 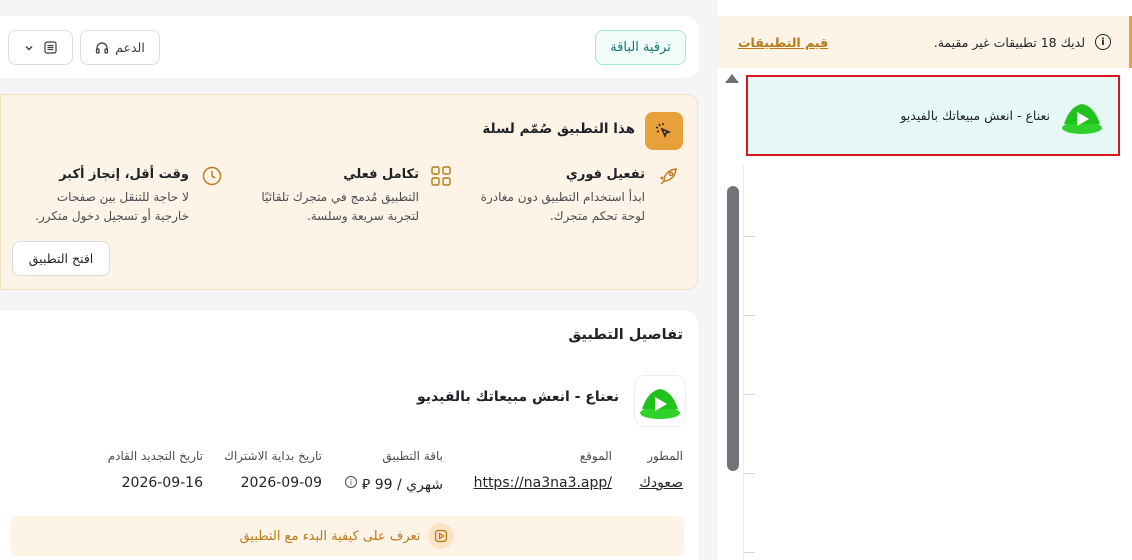 What do you see at coordinates (362, 216) in the screenshot?
I see `feature-desc: لتجربة سريعة وسلسة.` at bounding box center [362, 216].